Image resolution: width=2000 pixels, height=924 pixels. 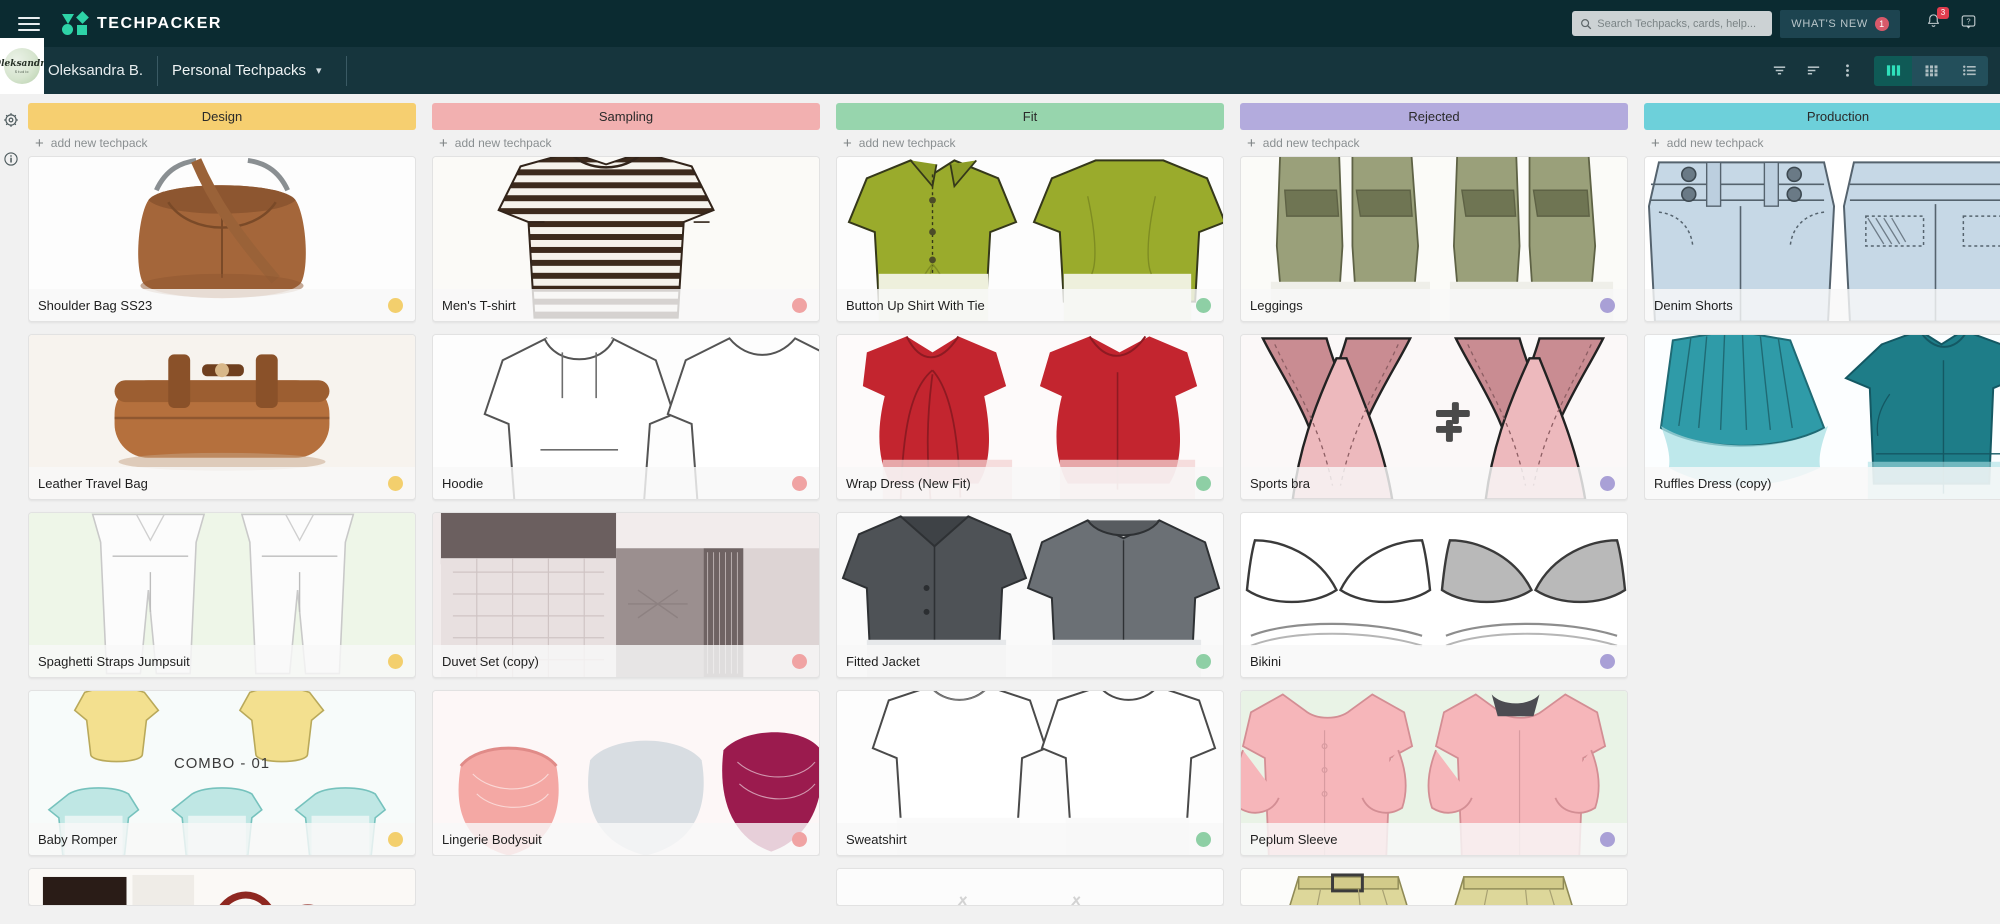 I want to click on techpack-card: Shoulder Bag SS23, so click(x=222, y=239).